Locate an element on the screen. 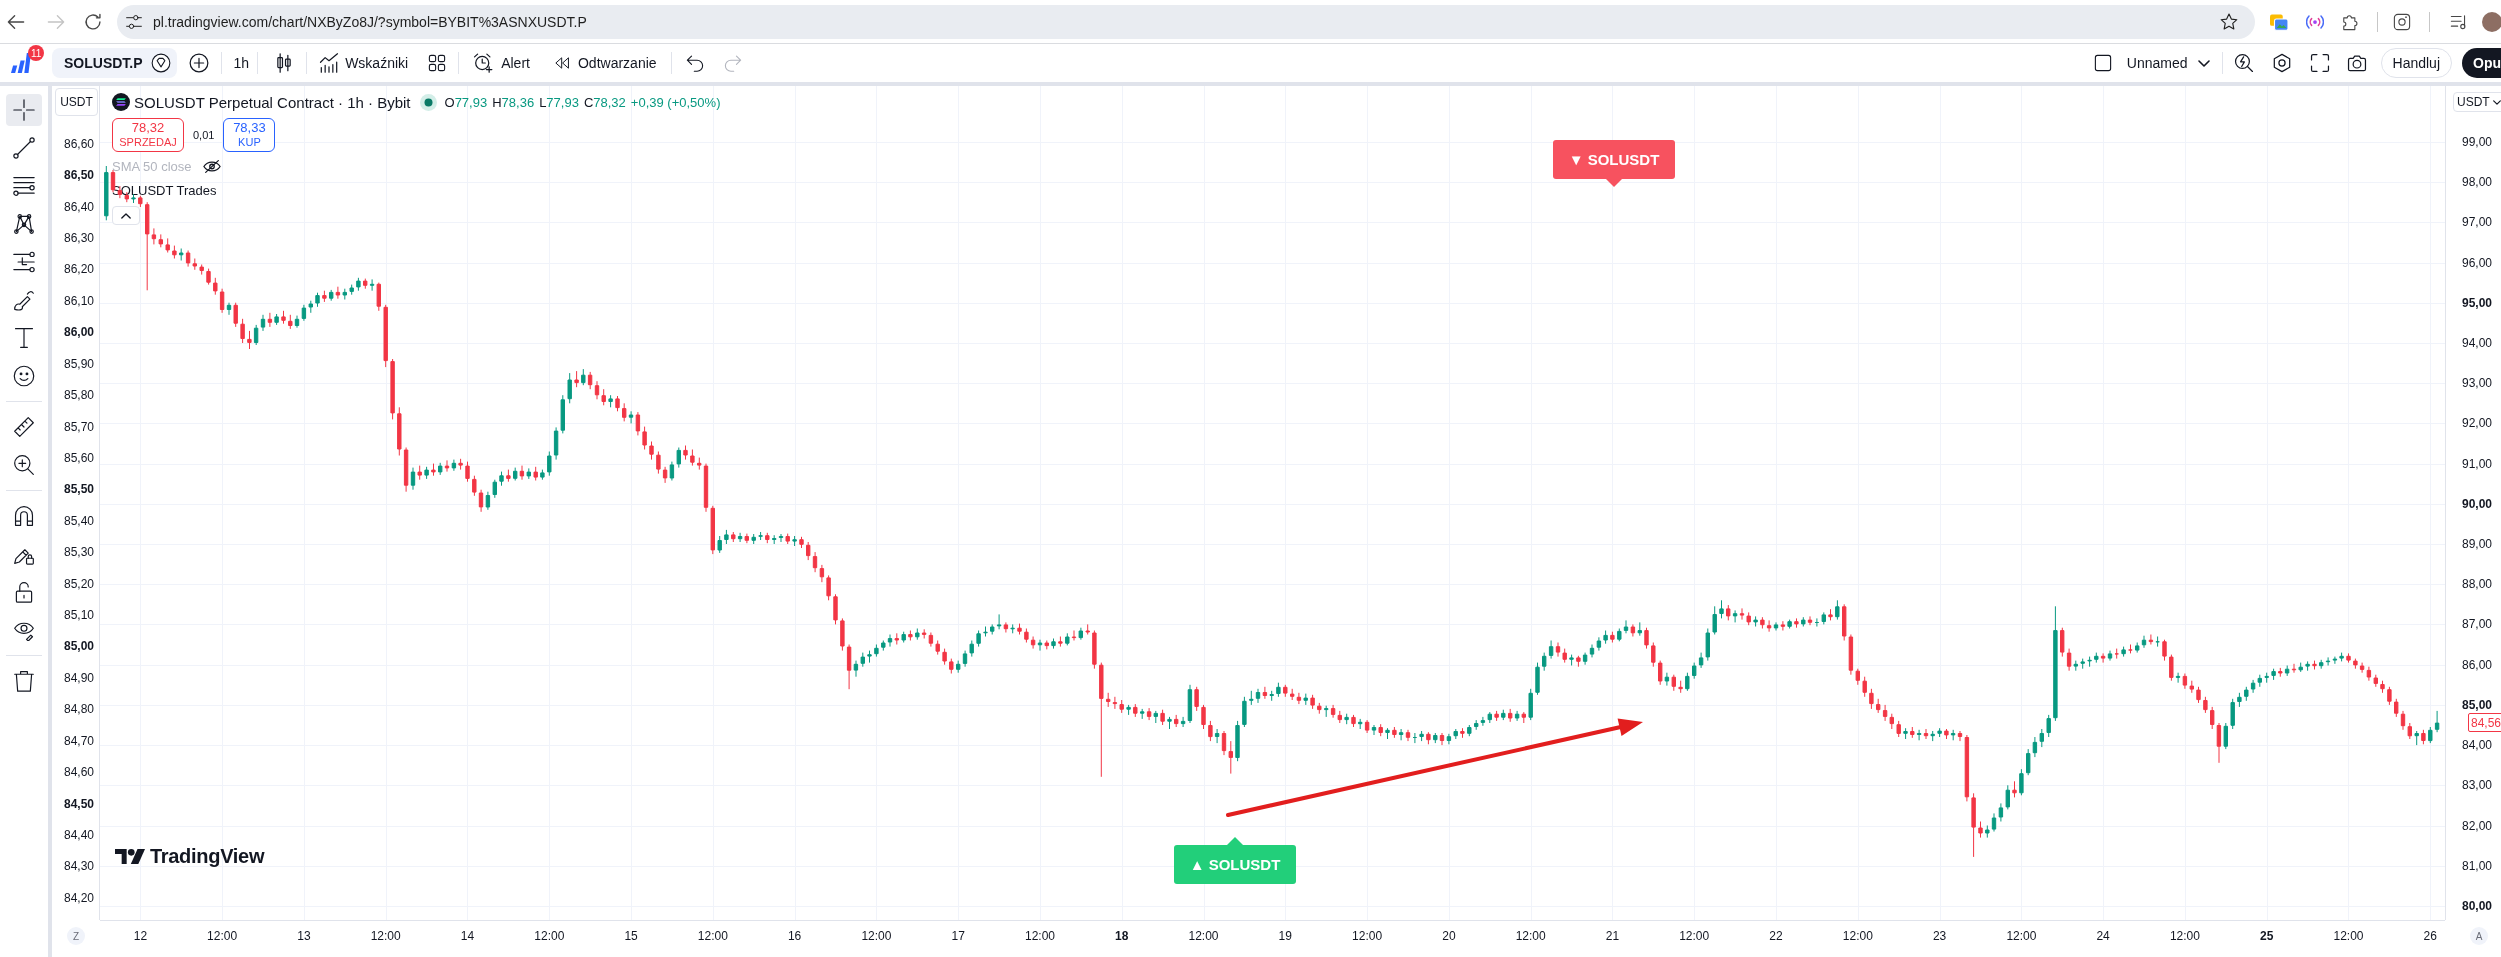  crosshair-icon is located at coordinates (24, 110).